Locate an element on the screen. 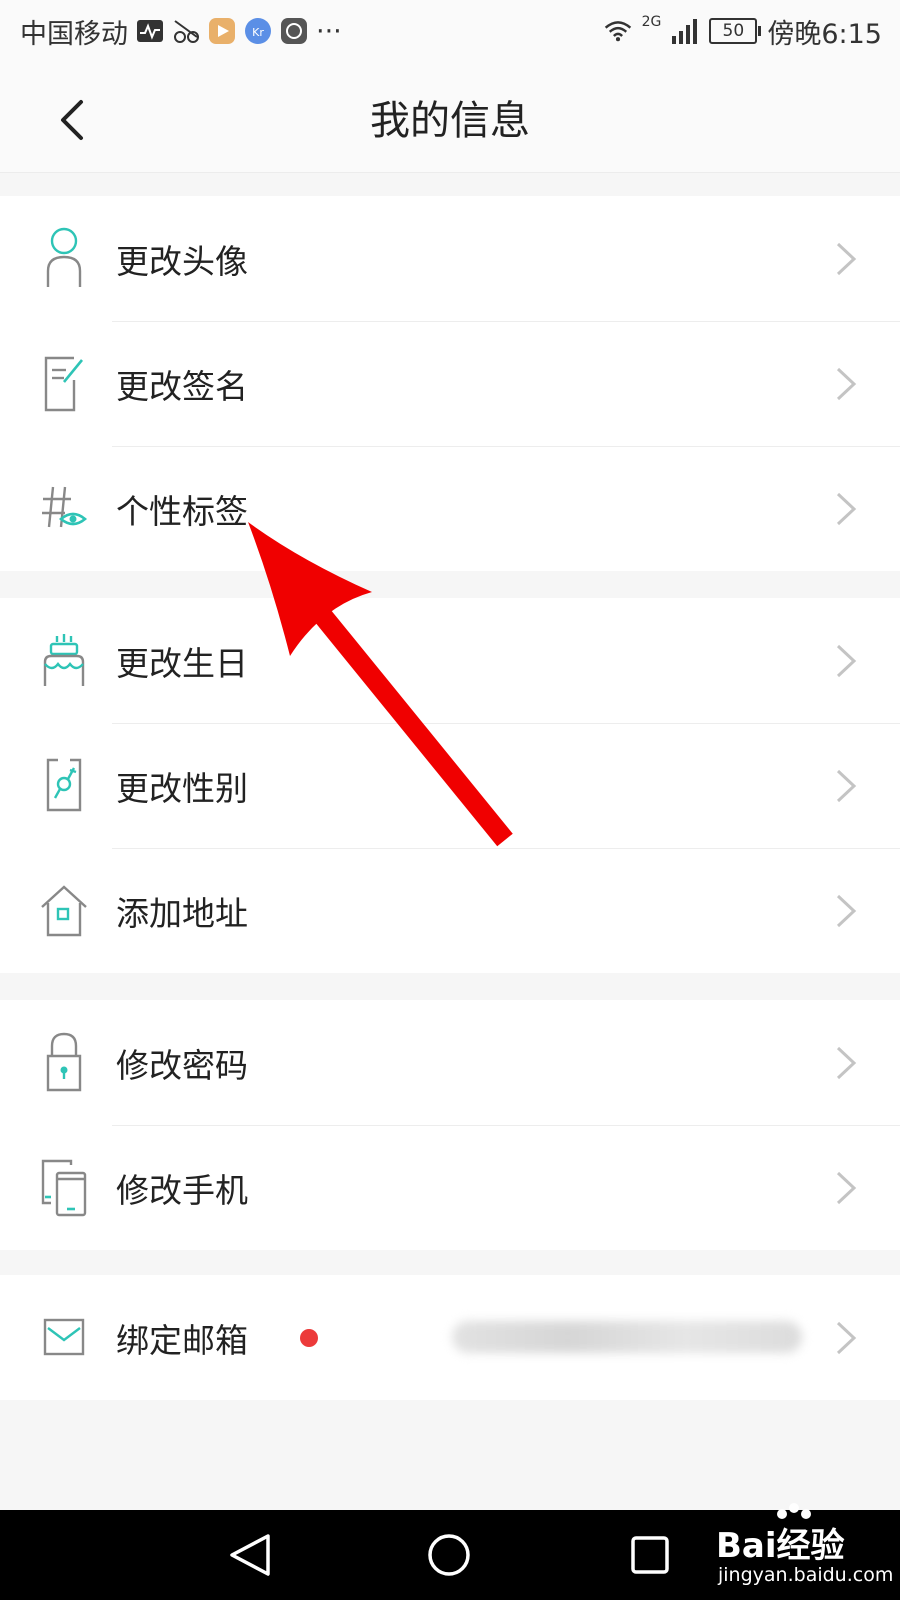 The height and width of the screenshot is (1600, 900). gender-icon is located at coordinates (64, 785).